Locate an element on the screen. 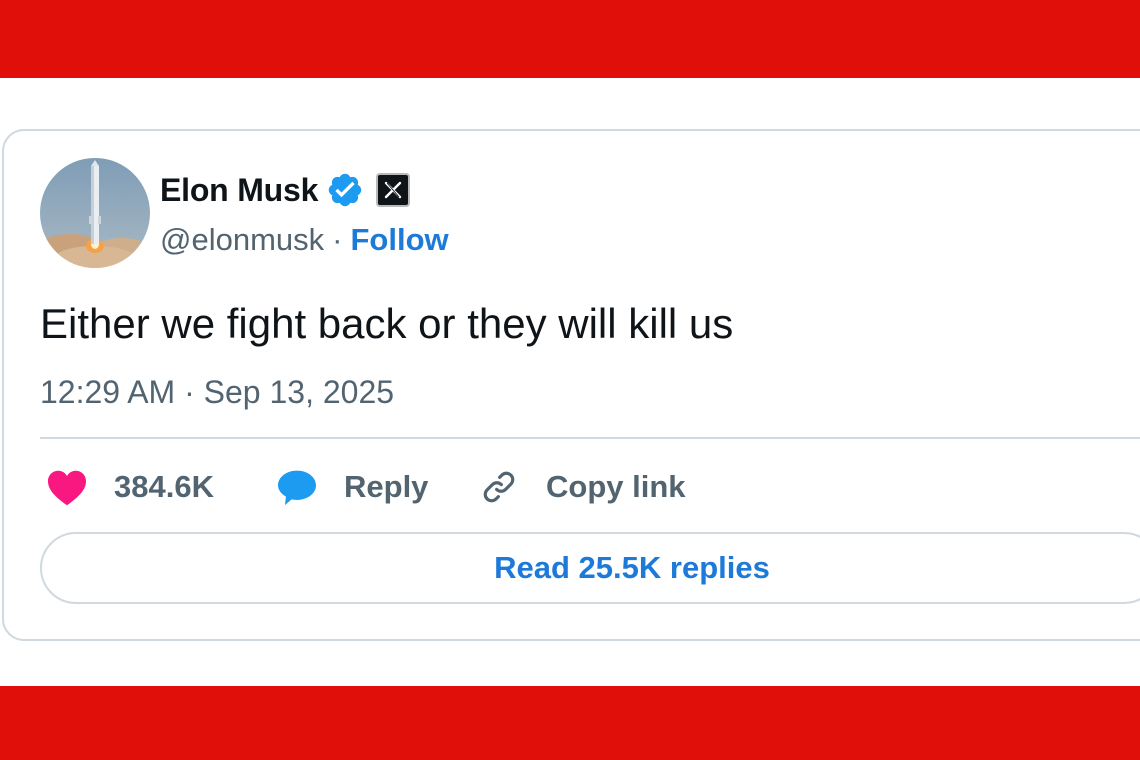  author-name: Elon Musk is located at coordinates (239, 190).